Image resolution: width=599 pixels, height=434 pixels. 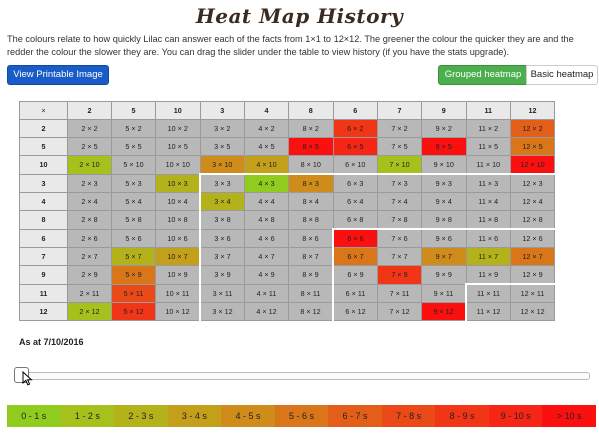 What do you see at coordinates (266, 238) in the screenshot?
I see `heatmap-cell: 4 × 6` at bounding box center [266, 238].